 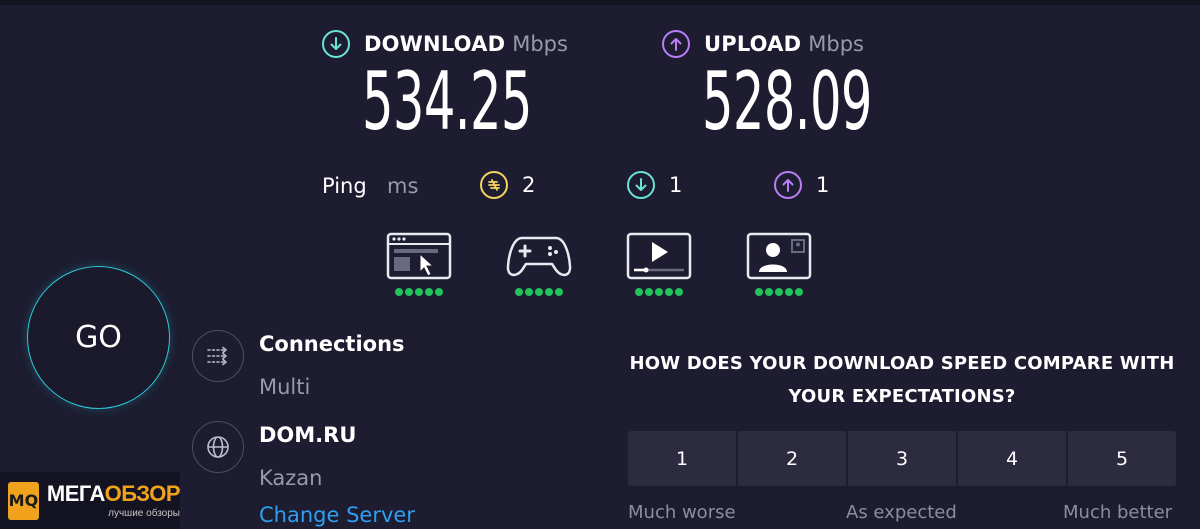 I want to click on upload-metric: UPLOAD Mbps 528.09, so click(x=767, y=85).